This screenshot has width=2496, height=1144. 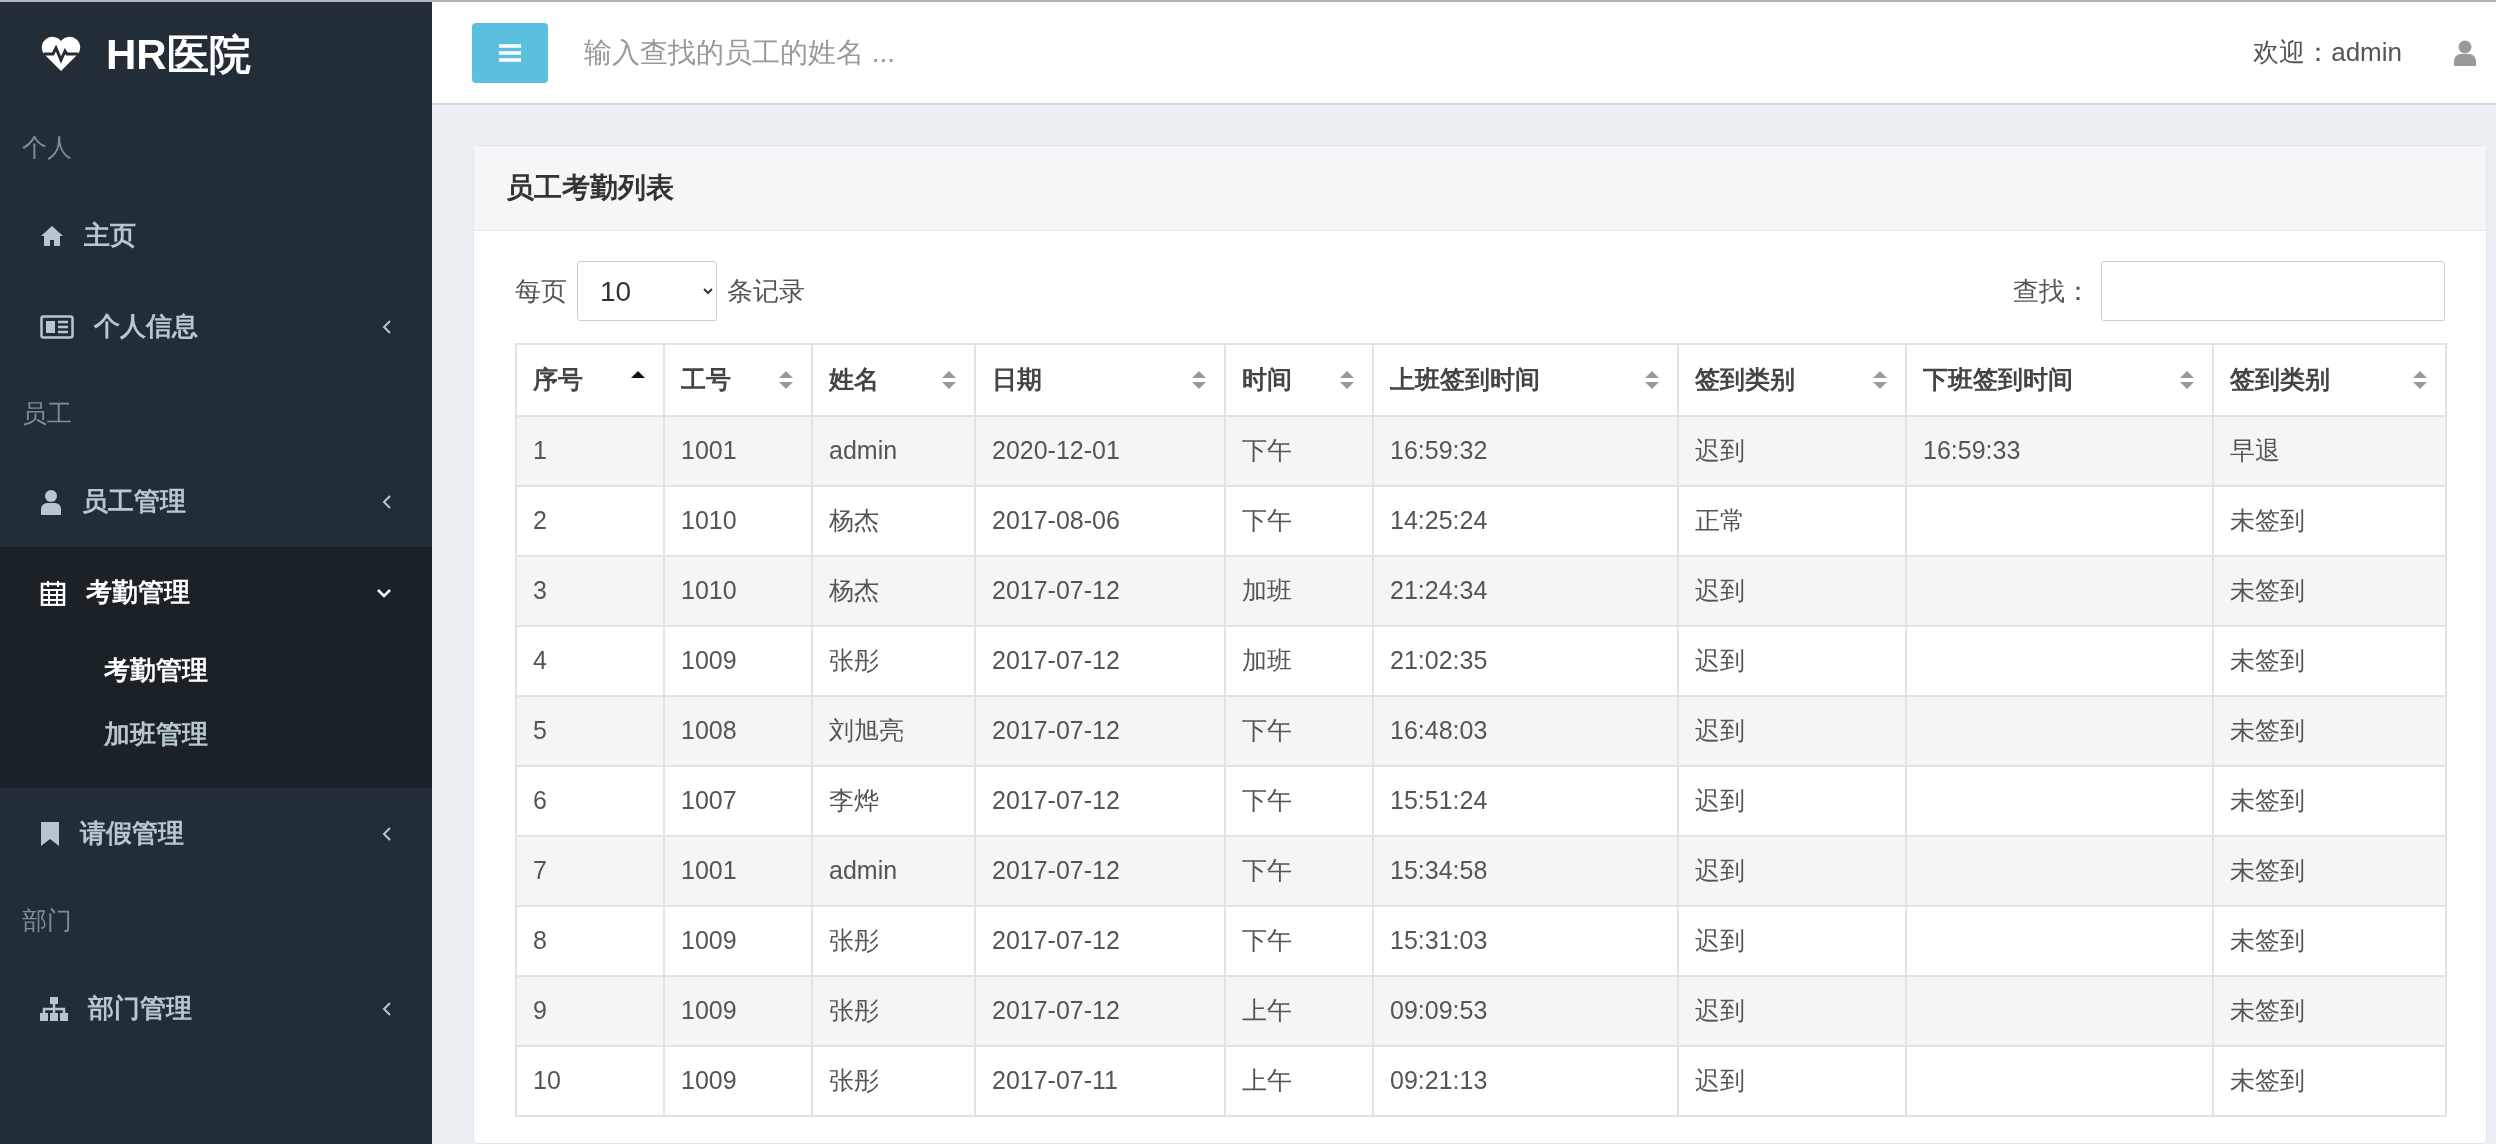 I want to click on welcome-text: 欢迎：admin, so click(x=2327, y=52).